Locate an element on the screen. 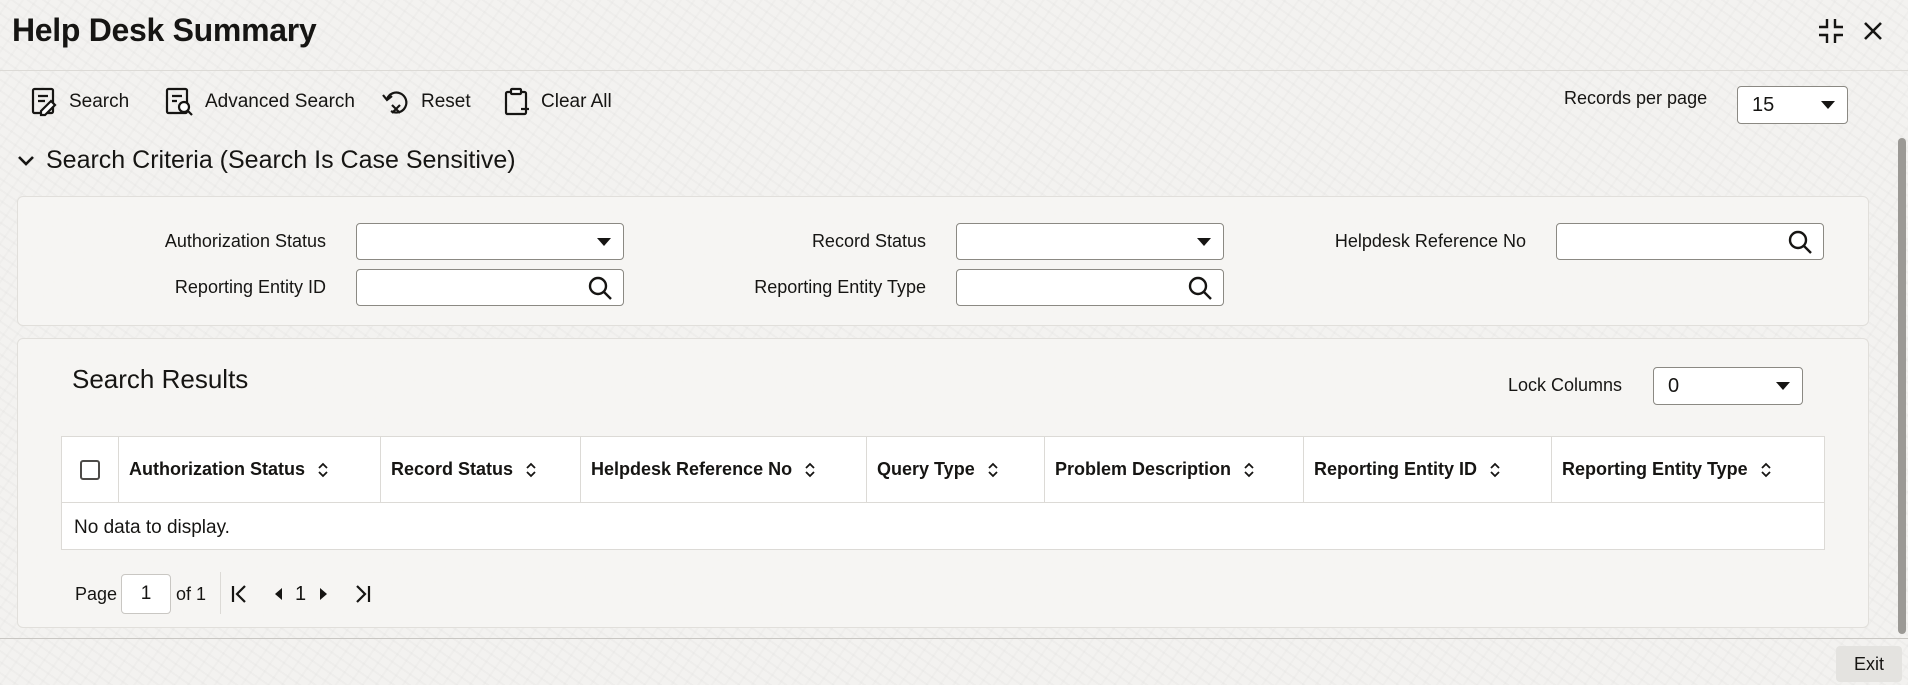  record-status-label: Record Status is located at coordinates (868, 241).